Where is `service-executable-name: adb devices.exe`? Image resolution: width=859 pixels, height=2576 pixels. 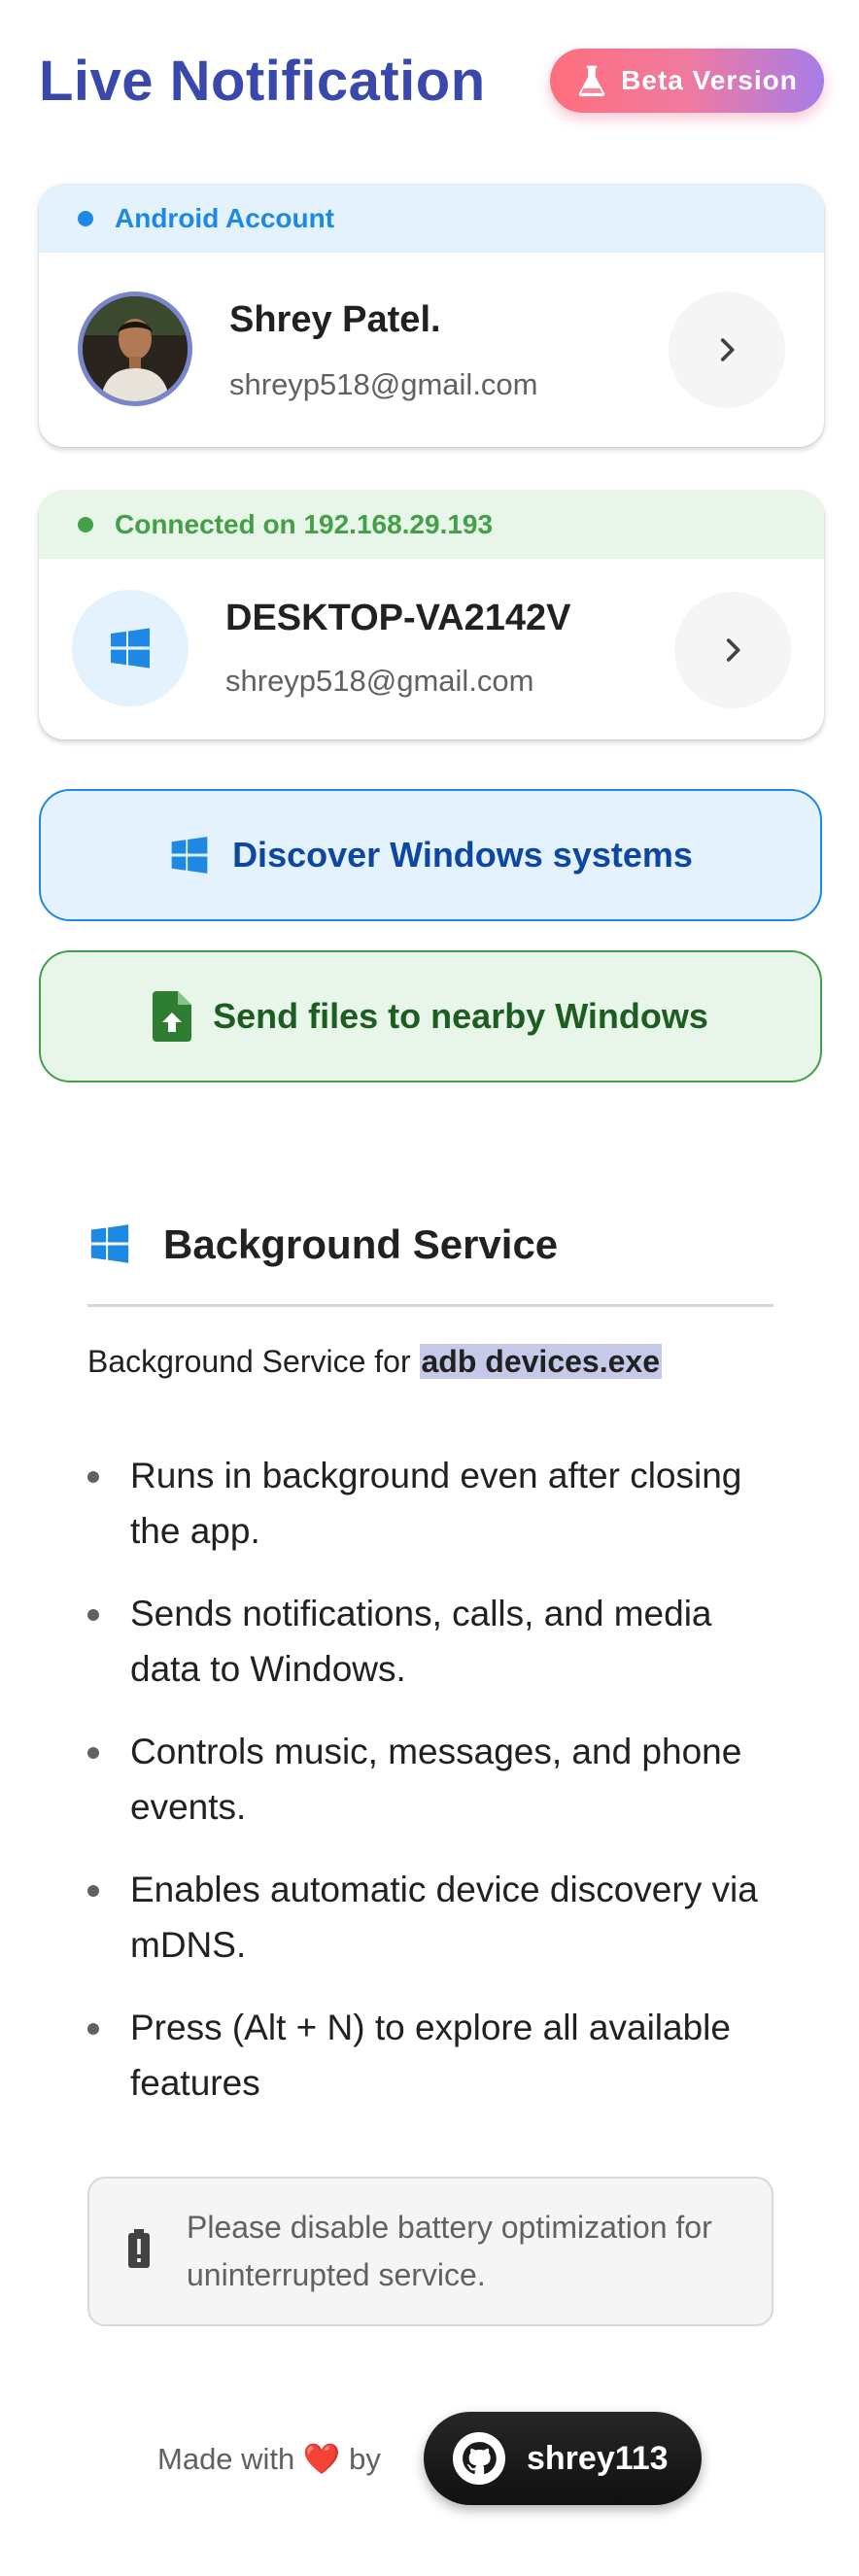 service-executable-name: adb devices.exe is located at coordinates (540, 1361).